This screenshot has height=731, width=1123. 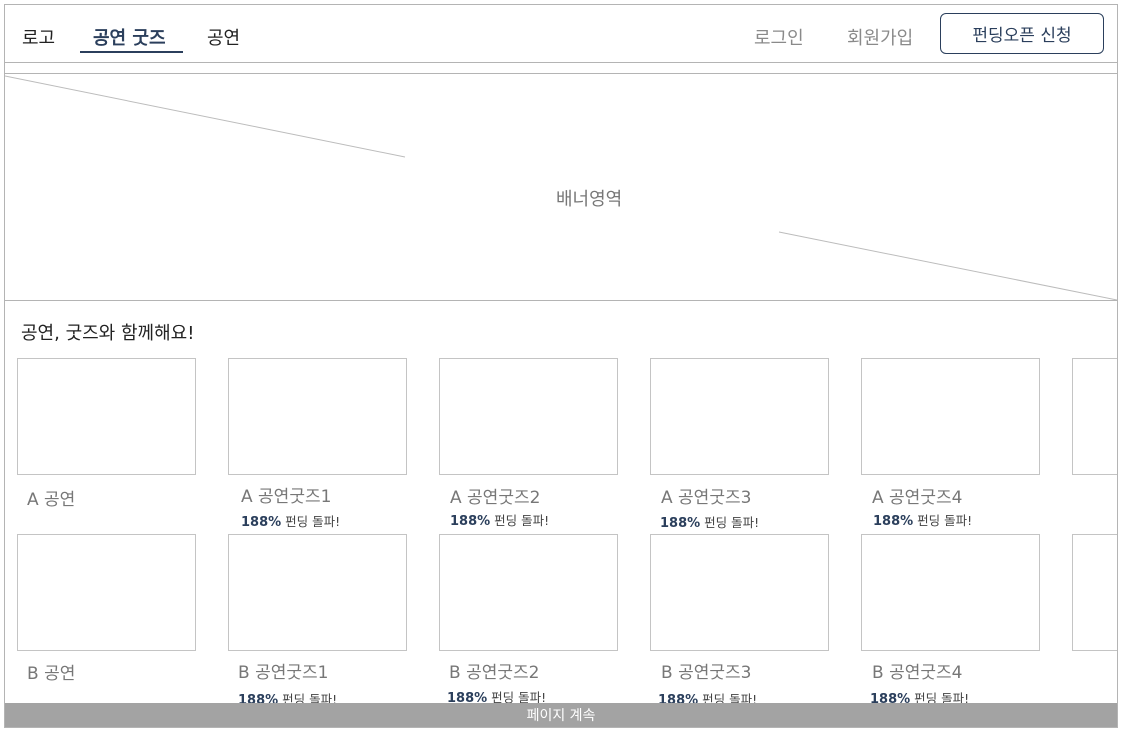 What do you see at coordinates (779, 37) in the screenshot?
I see `login-link: 로그인` at bounding box center [779, 37].